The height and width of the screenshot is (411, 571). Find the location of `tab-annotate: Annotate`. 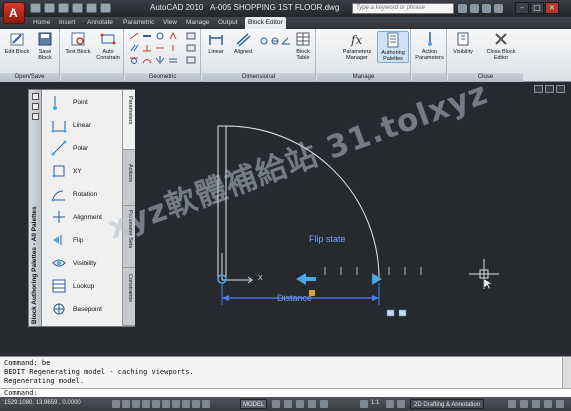

tab-annotate: Annotate is located at coordinates (100, 23).